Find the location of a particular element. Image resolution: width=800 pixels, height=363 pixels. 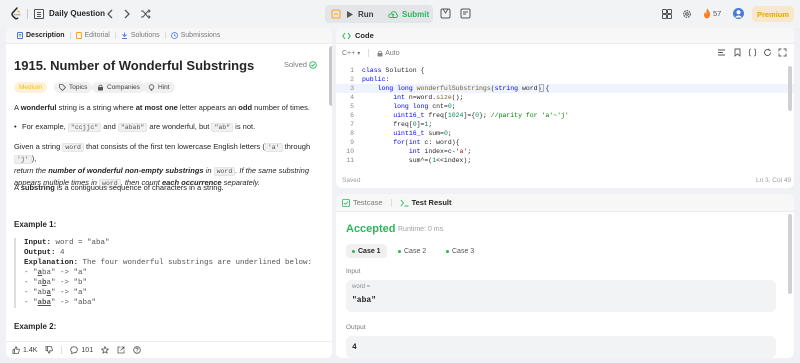

checkbox-icon is located at coordinates (346, 202).